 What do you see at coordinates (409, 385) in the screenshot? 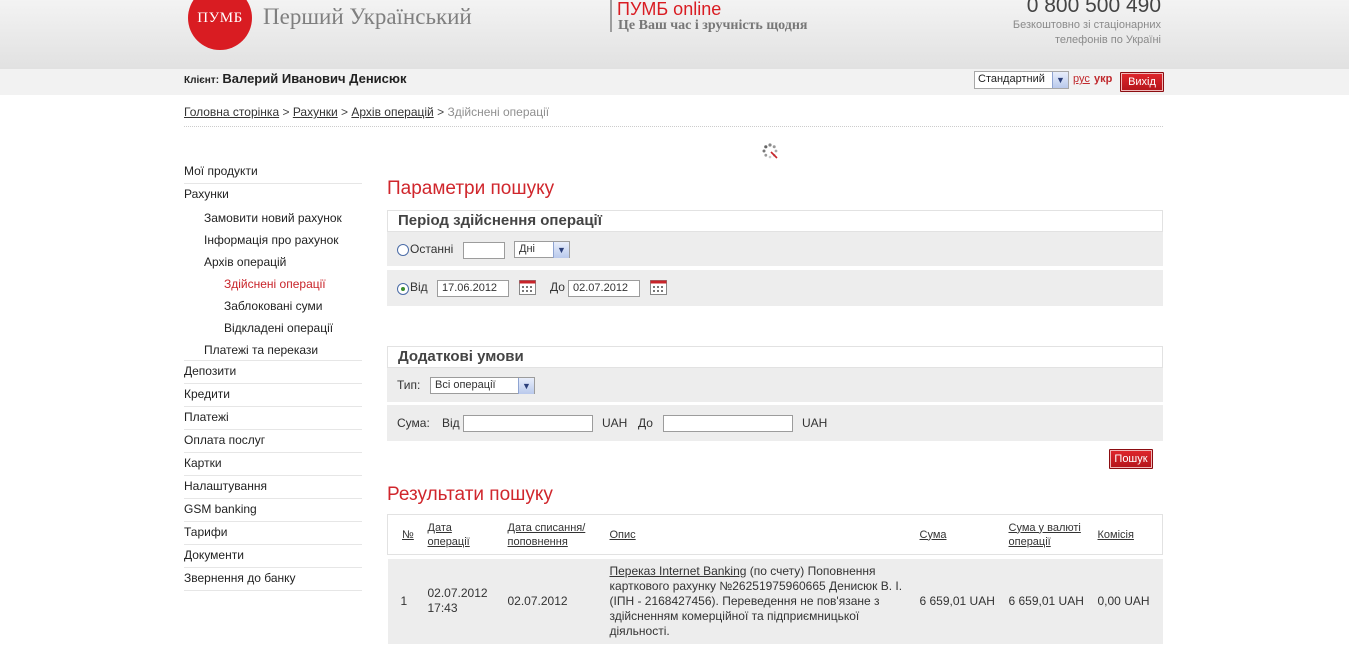
I see `type-label: Тип:` at bounding box center [409, 385].